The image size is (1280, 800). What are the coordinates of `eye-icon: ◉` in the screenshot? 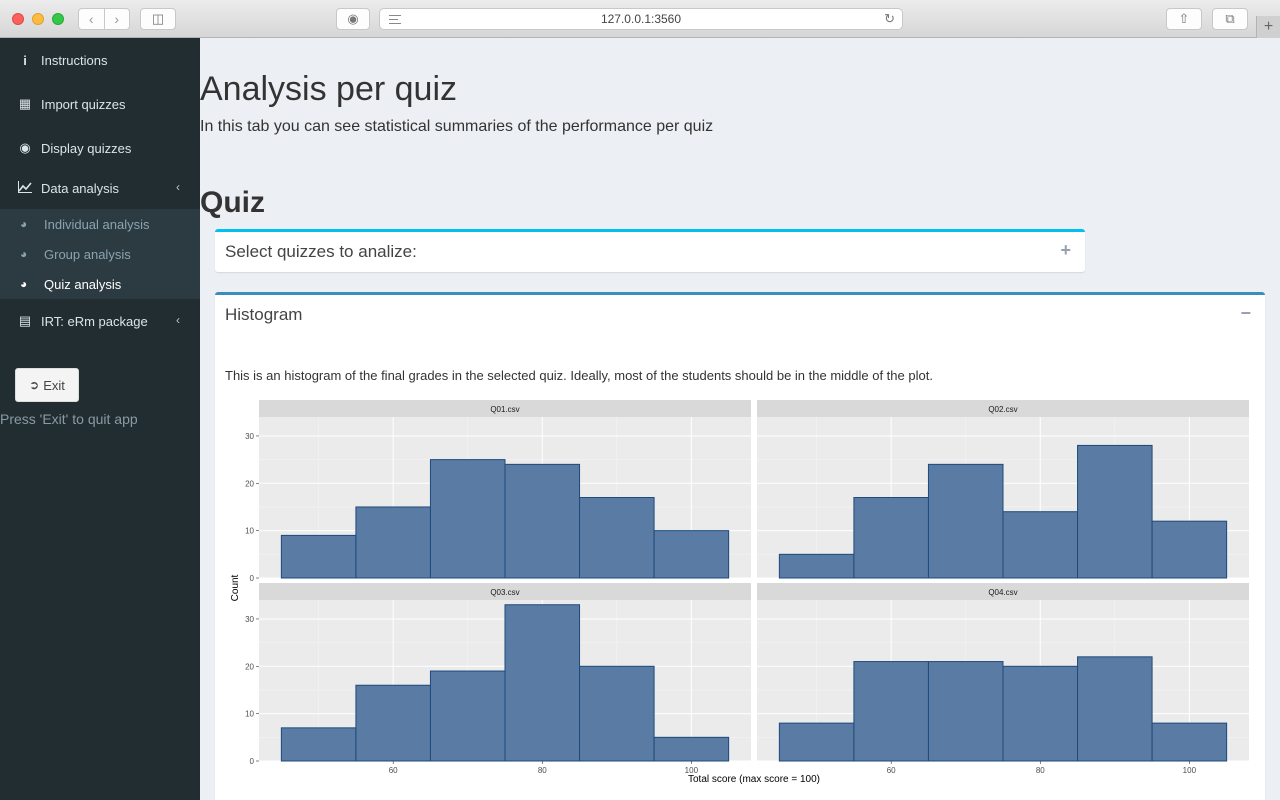 It's located at (25, 147).